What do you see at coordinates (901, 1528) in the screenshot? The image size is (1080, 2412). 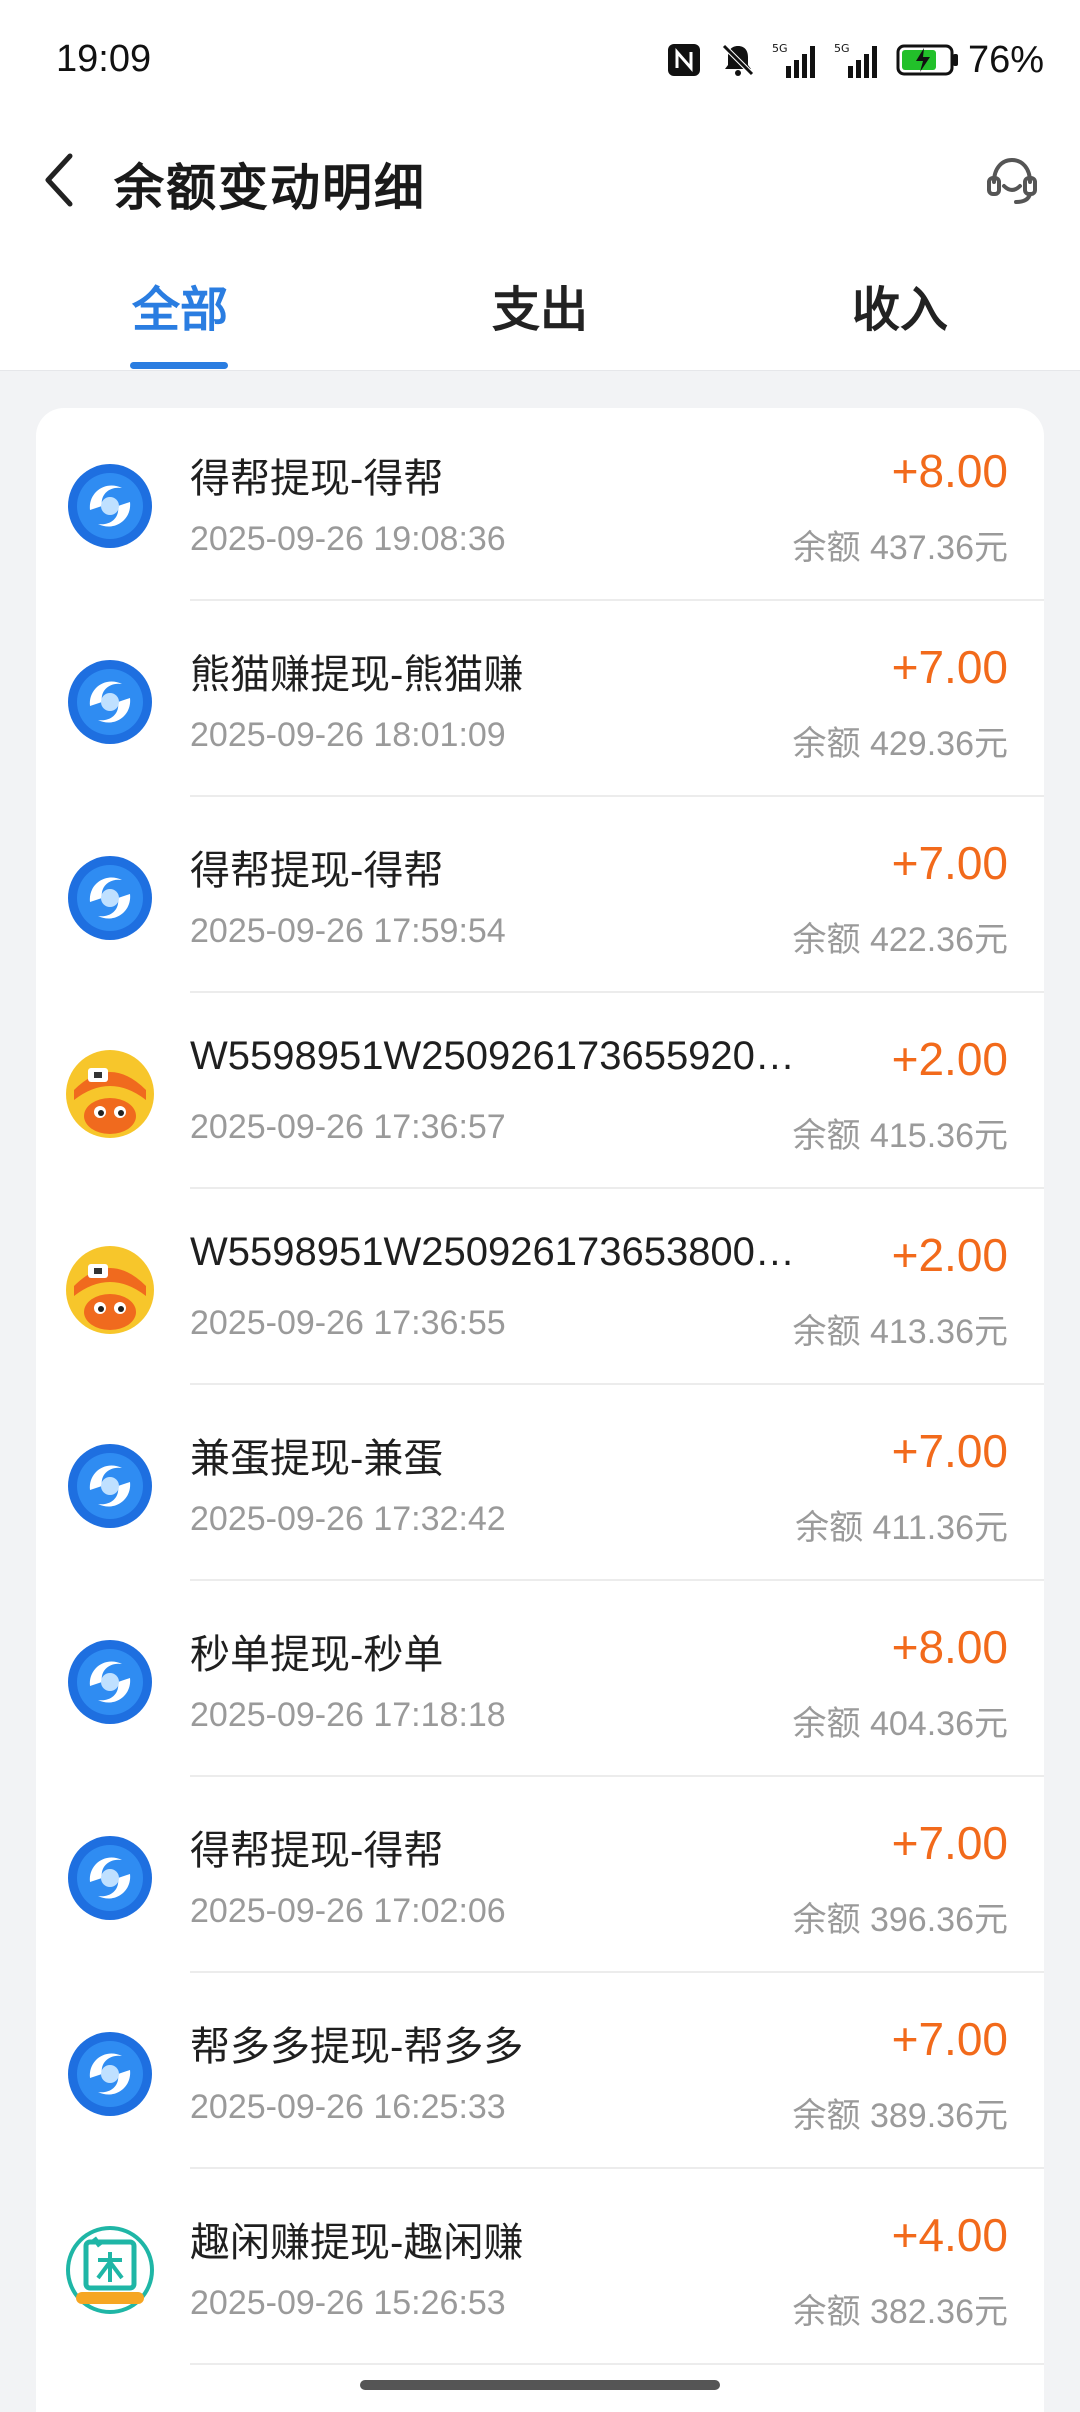 I see `transaction-balance: 余额 411.36元` at bounding box center [901, 1528].